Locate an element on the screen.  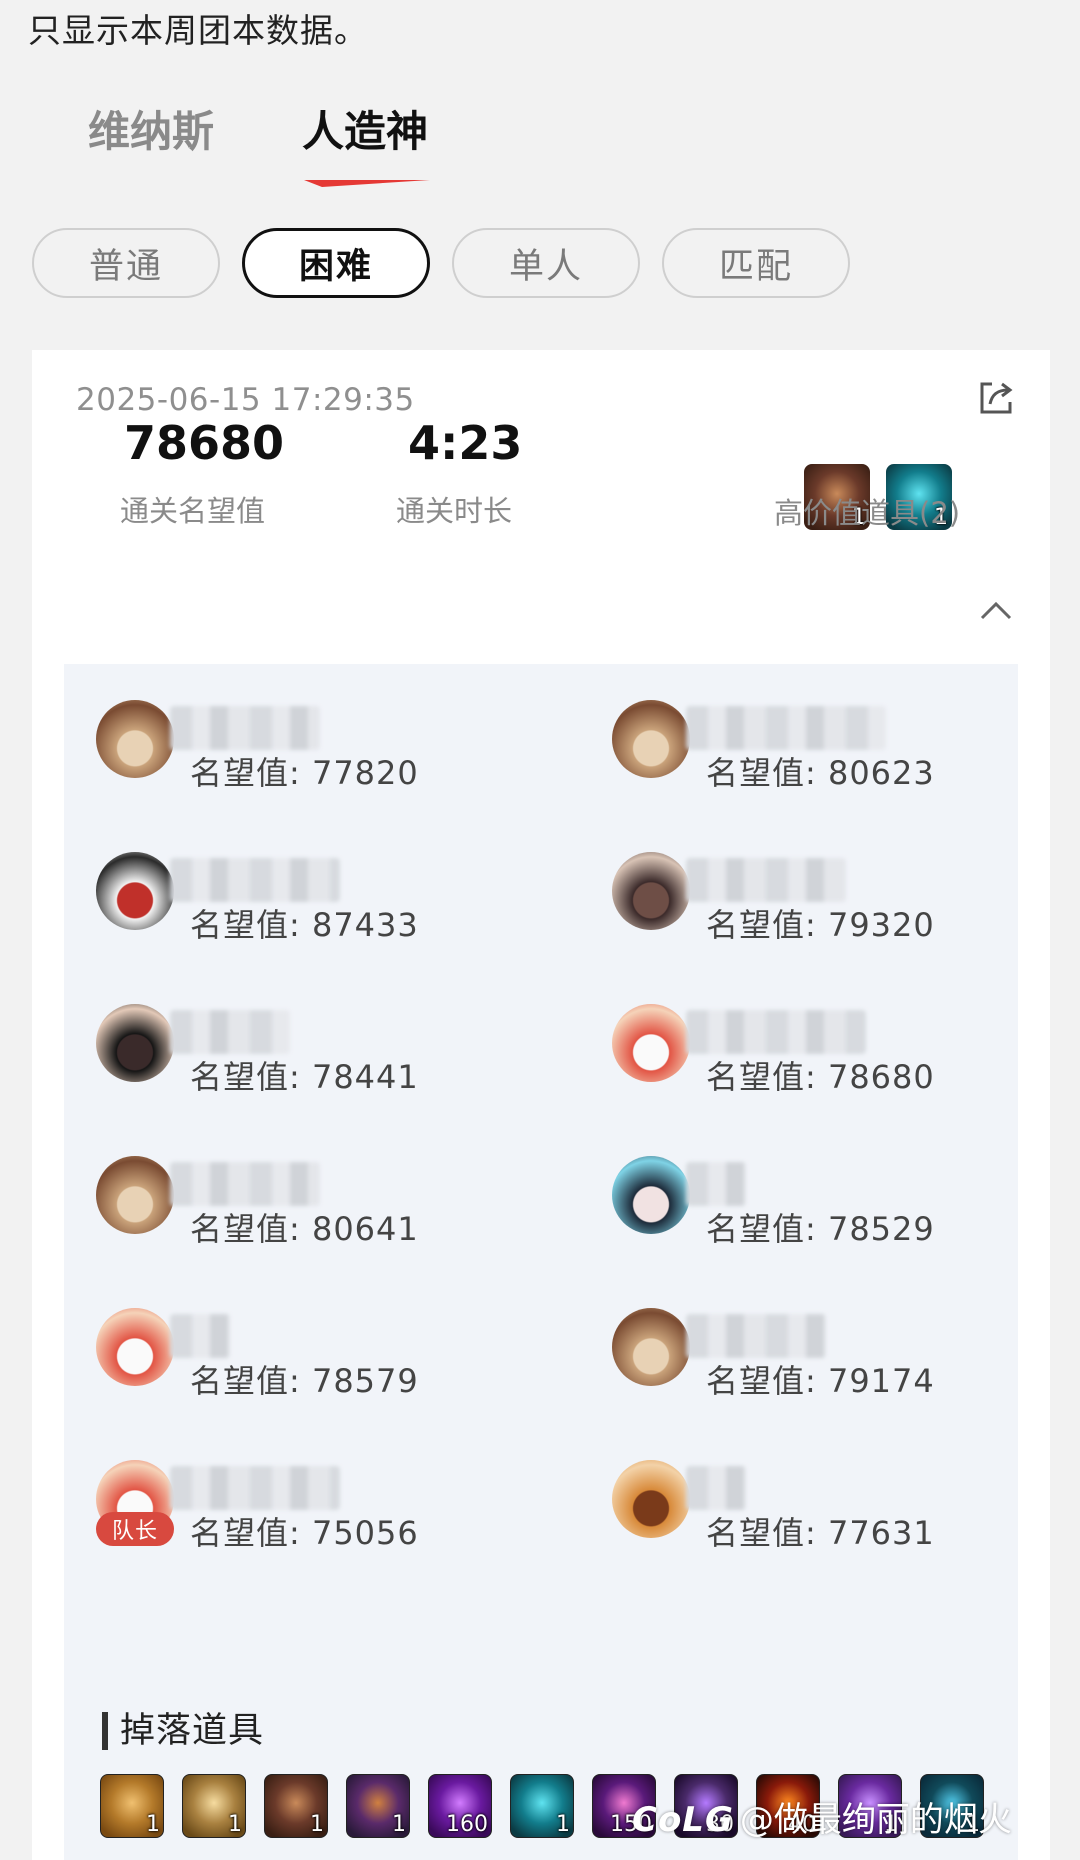
tab-artificial-god: 人造神 is located at coordinates (365, 128).